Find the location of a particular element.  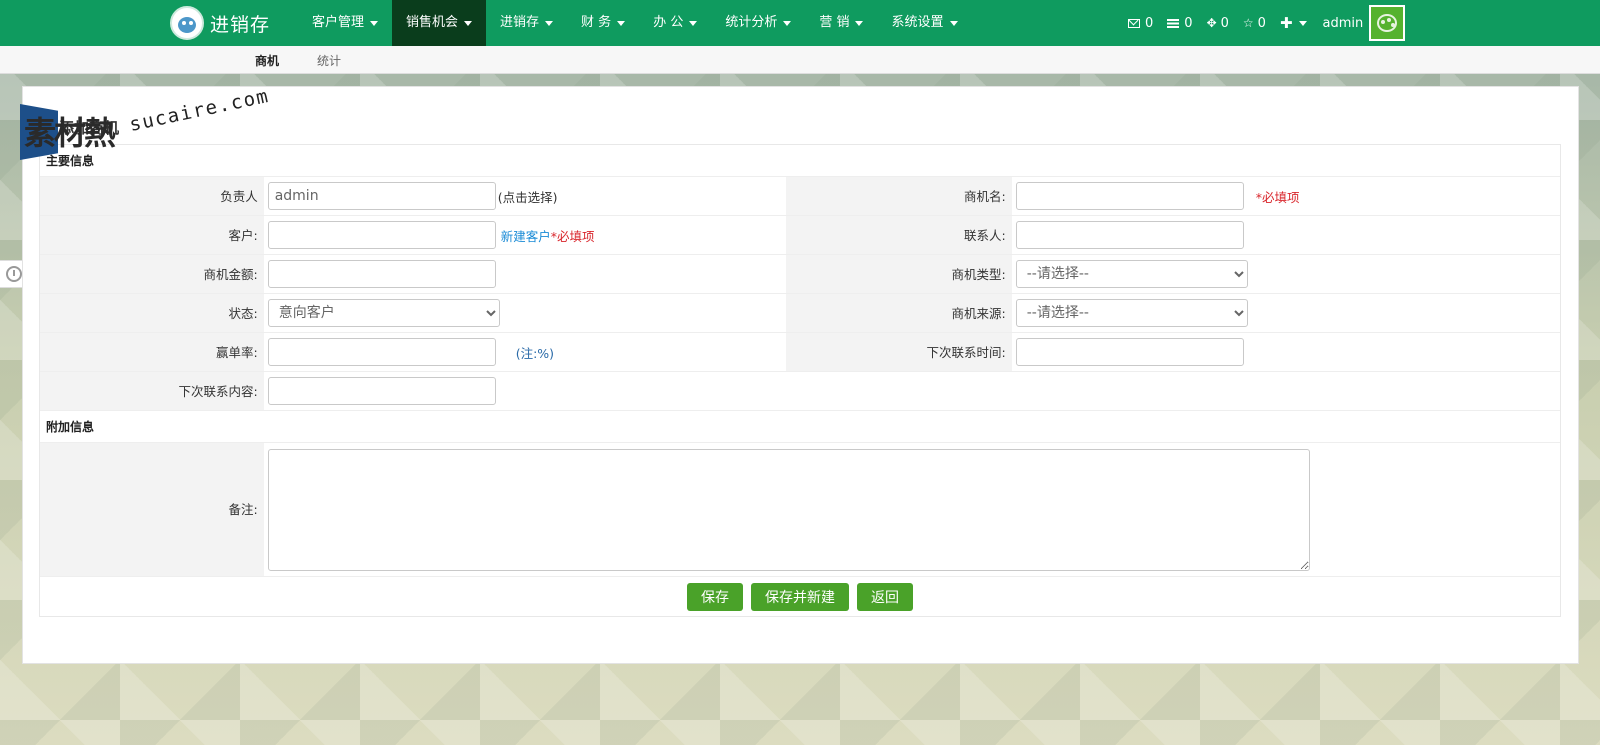

save-button: 保存 is located at coordinates (715, 596).